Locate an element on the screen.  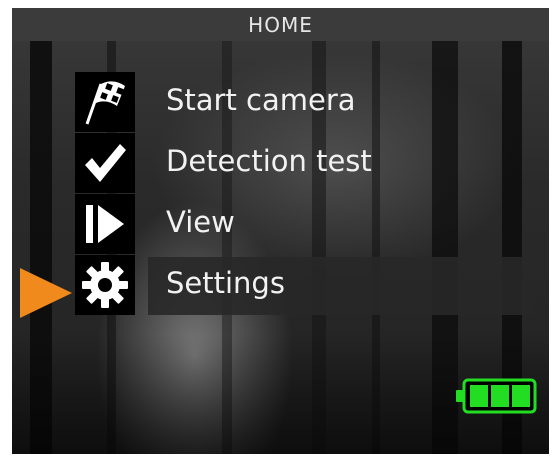
play-icon is located at coordinates (105, 224).